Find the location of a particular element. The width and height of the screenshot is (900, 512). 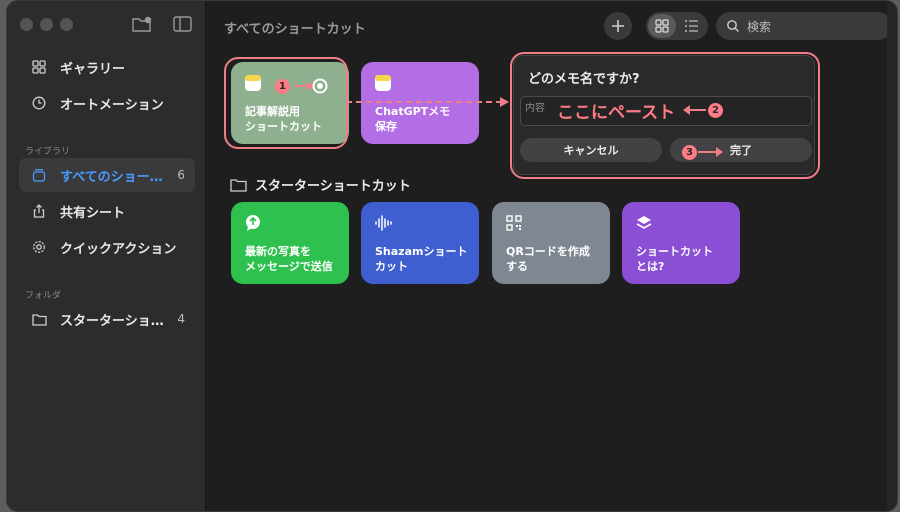

step-badge-1: 1 is located at coordinates (282, 86).